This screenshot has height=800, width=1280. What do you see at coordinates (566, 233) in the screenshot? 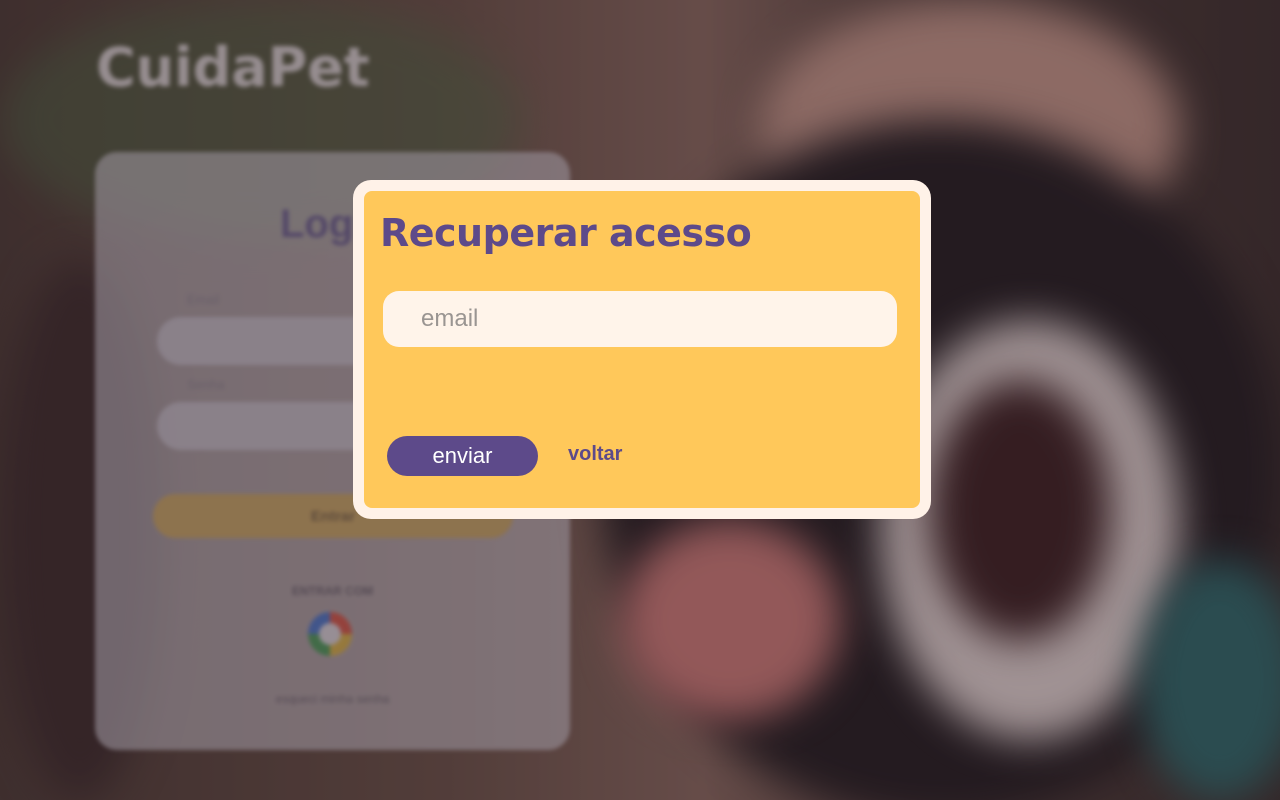
I see `modal-title: Recuperar acesso` at bounding box center [566, 233].